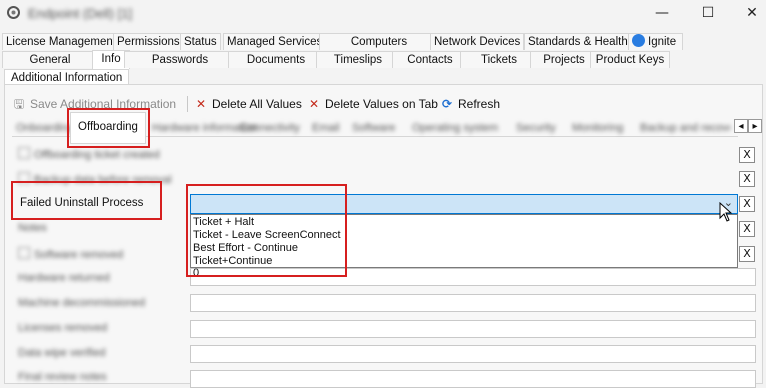 Image resolution: width=766 pixels, height=388 pixels. What do you see at coordinates (314, 104) in the screenshot?
I see `delete-tab-x-icon: ✕` at bounding box center [314, 104].